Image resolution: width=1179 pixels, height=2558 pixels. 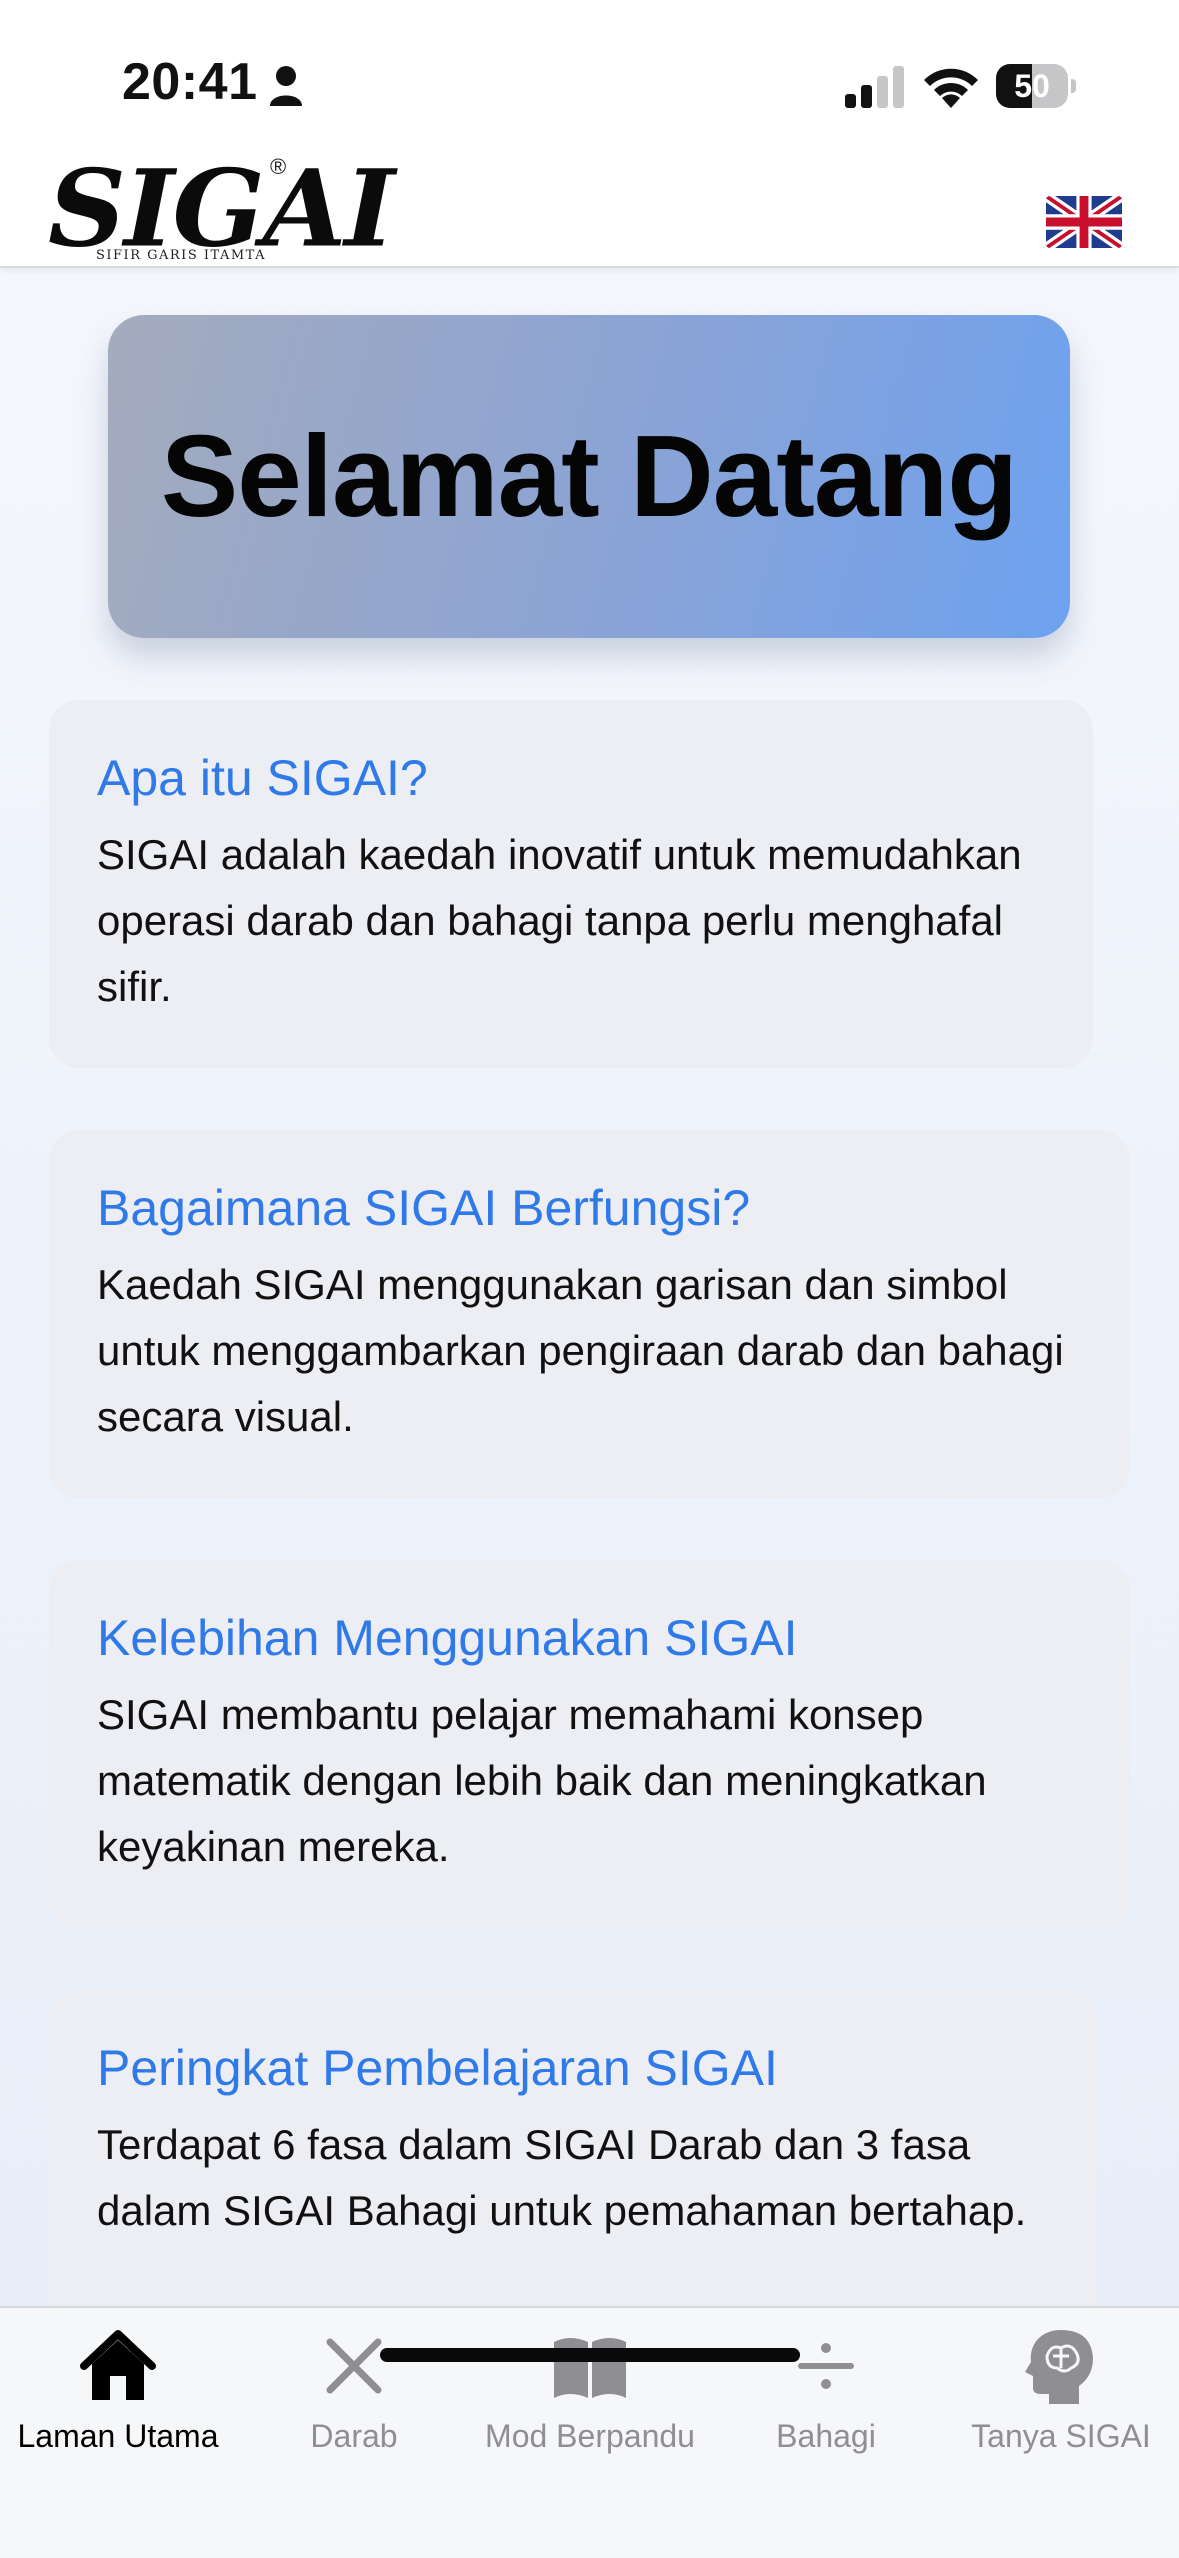 What do you see at coordinates (826, 2436) in the screenshot?
I see `tab-label: Bahagi` at bounding box center [826, 2436].